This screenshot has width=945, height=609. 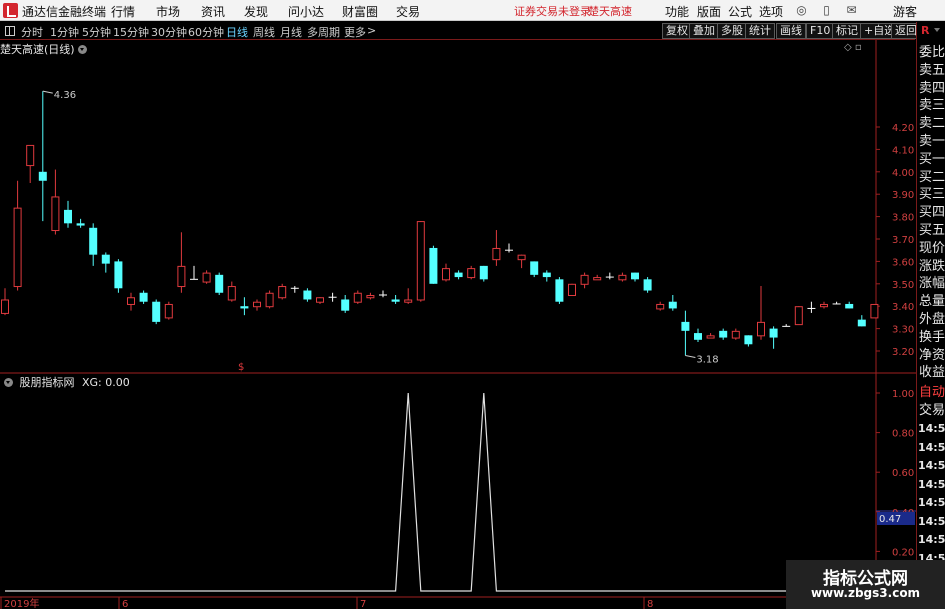 I want to click on triangle-down-icon, so click(x=937, y=30).